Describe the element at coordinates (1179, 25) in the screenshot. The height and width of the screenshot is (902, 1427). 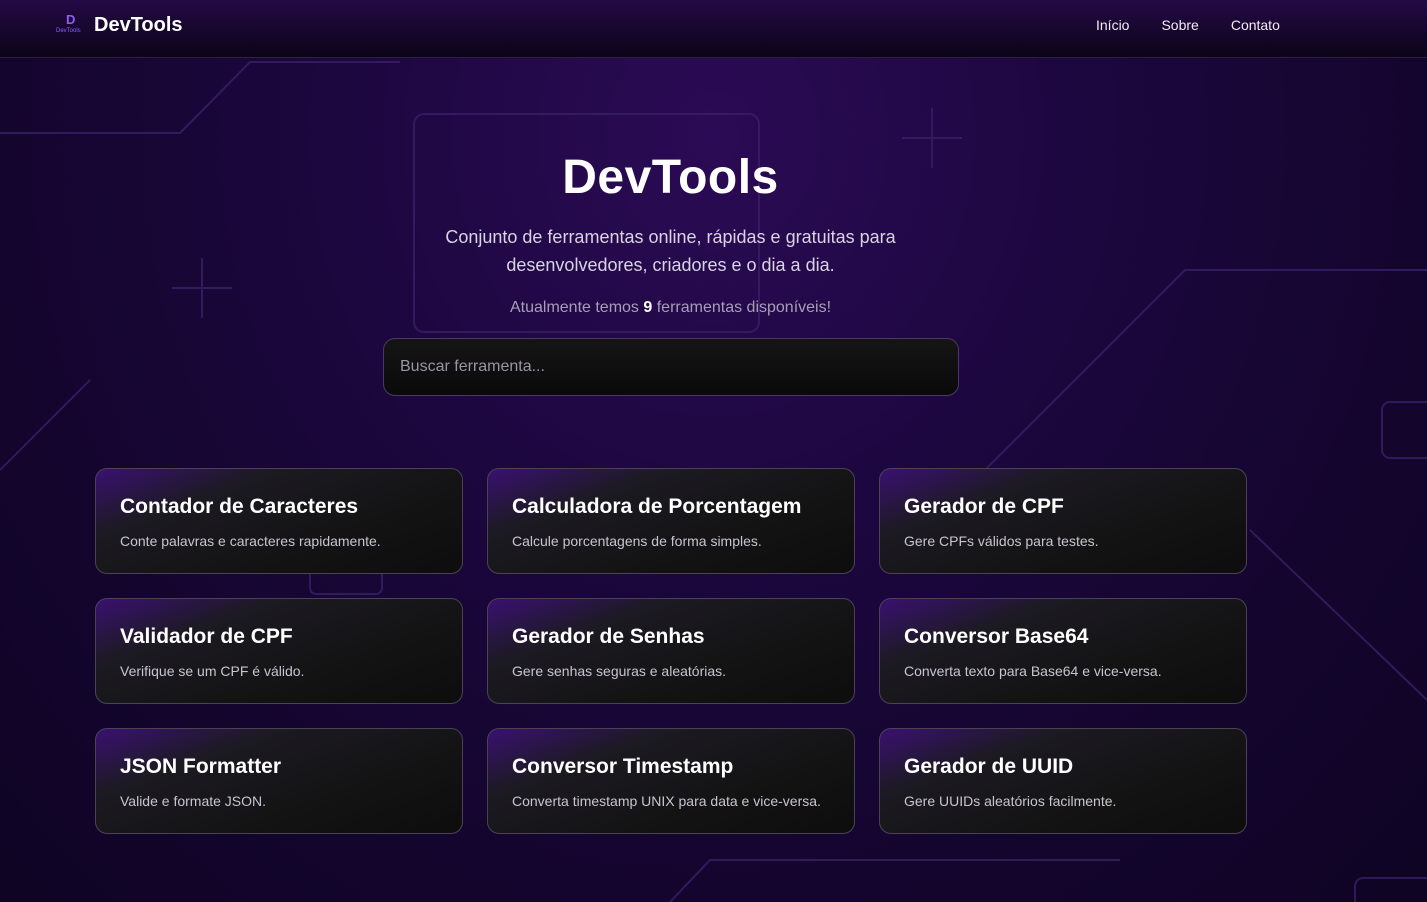
I see `nav-link-sobre: Sobre` at that location.